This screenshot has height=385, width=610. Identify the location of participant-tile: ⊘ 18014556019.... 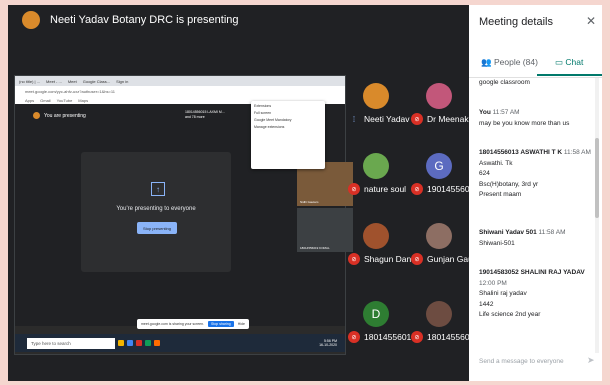
(440, 322).